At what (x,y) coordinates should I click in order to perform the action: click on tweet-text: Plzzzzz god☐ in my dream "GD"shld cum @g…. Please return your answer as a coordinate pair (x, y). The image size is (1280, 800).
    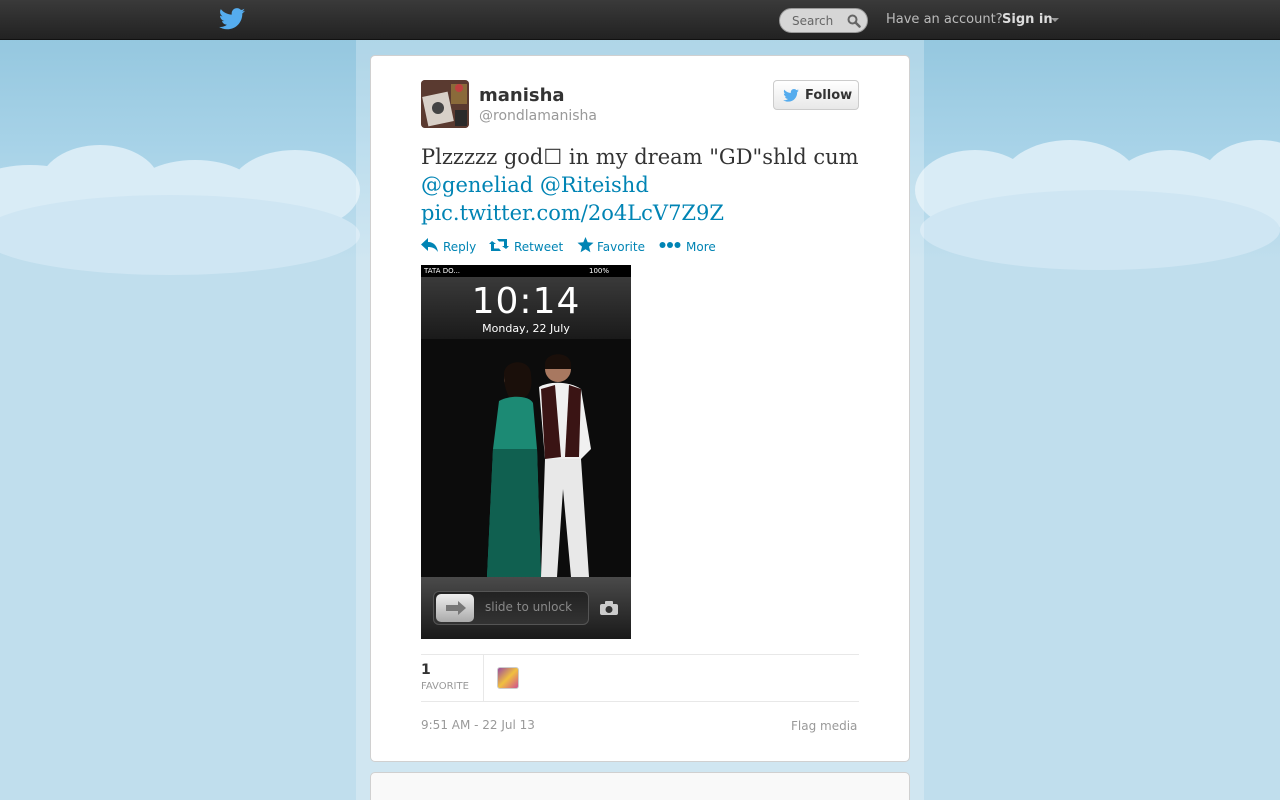
    Looking at the image, I should click on (641, 185).